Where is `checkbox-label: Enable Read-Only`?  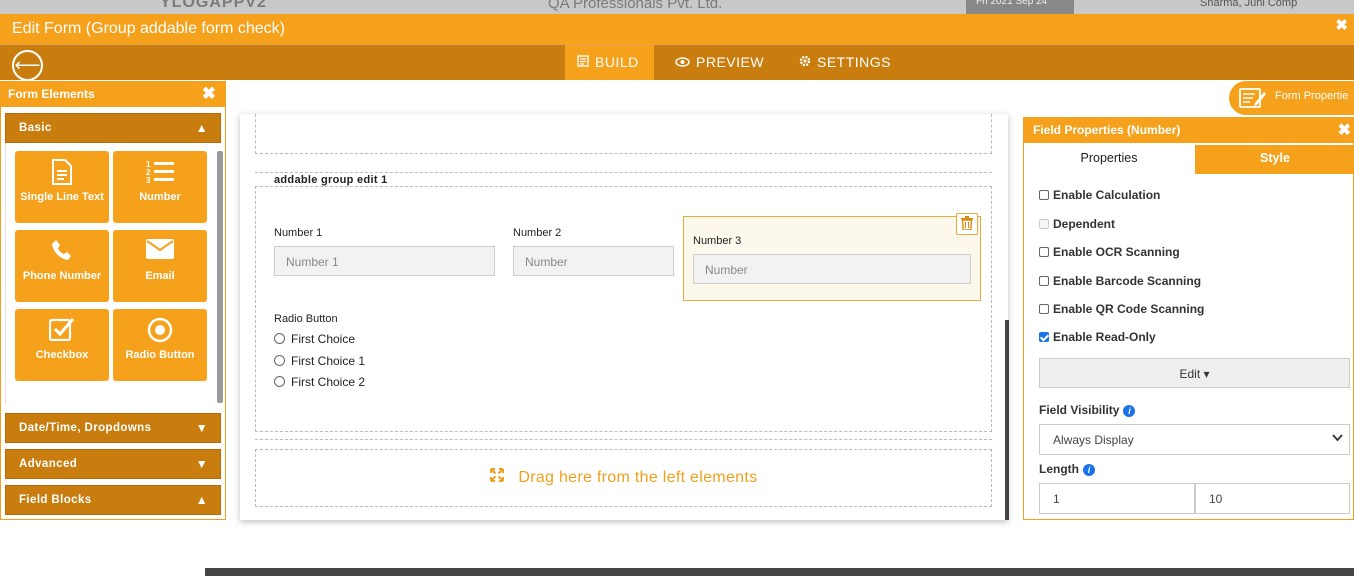
checkbox-label: Enable Read-Only is located at coordinates (1104, 337).